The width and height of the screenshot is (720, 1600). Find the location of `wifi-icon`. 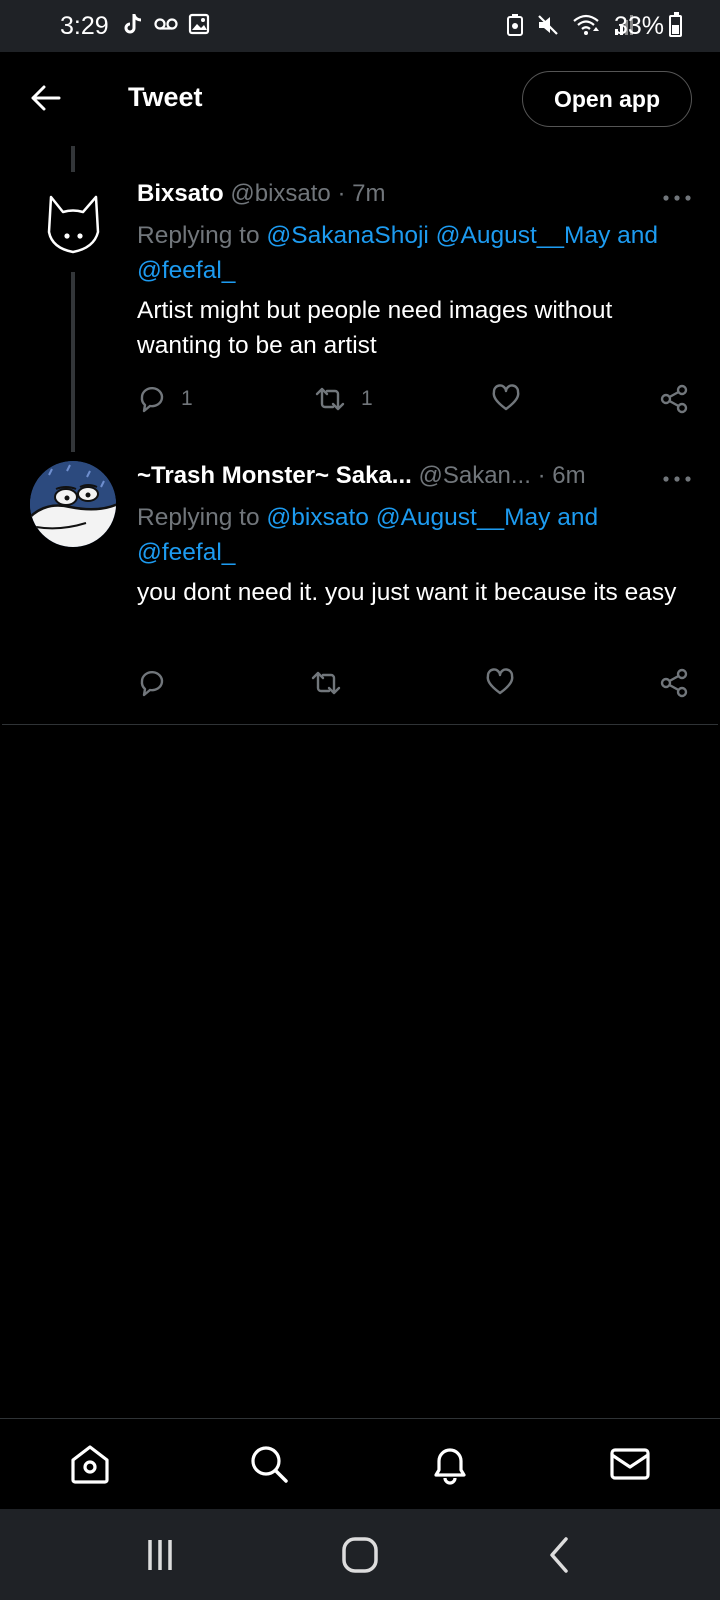

wifi-icon is located at coordinates (586, 24).